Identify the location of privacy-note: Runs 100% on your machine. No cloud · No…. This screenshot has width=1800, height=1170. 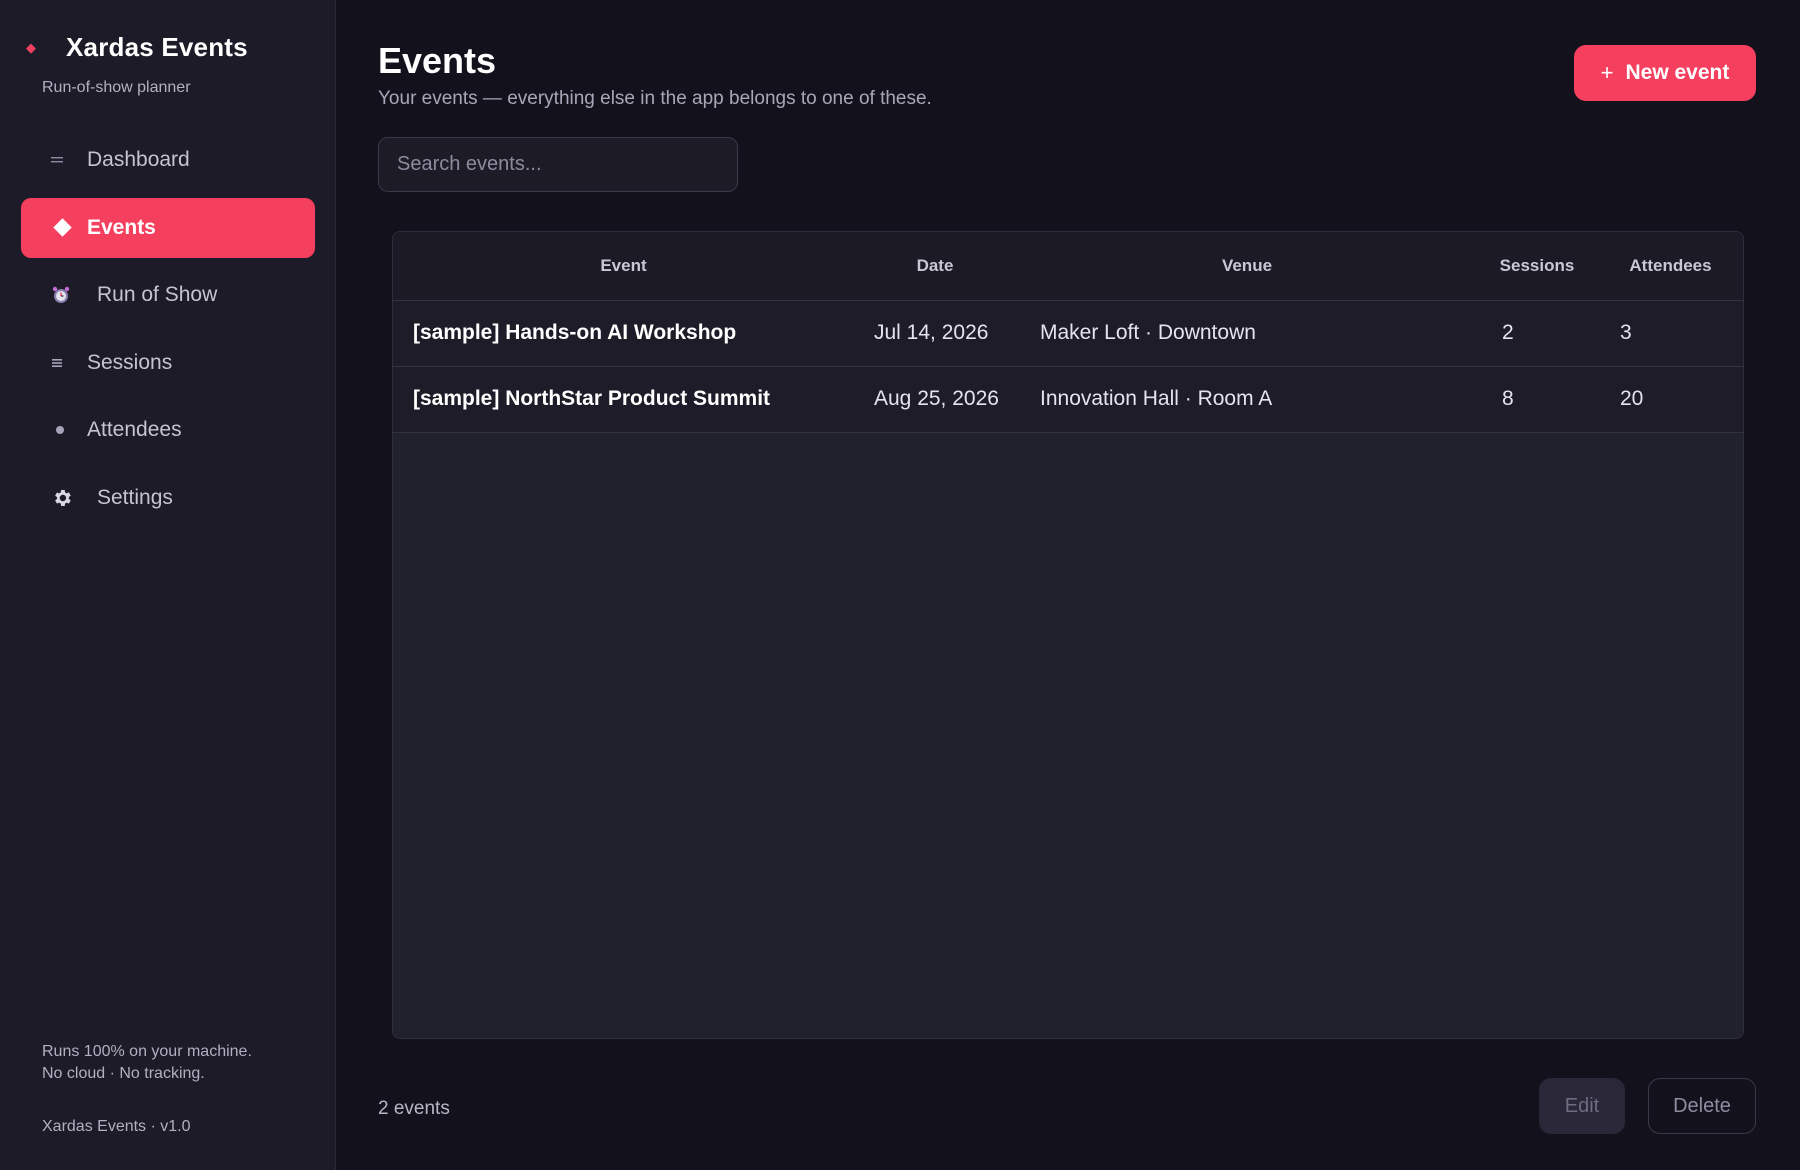
(147, 1063).